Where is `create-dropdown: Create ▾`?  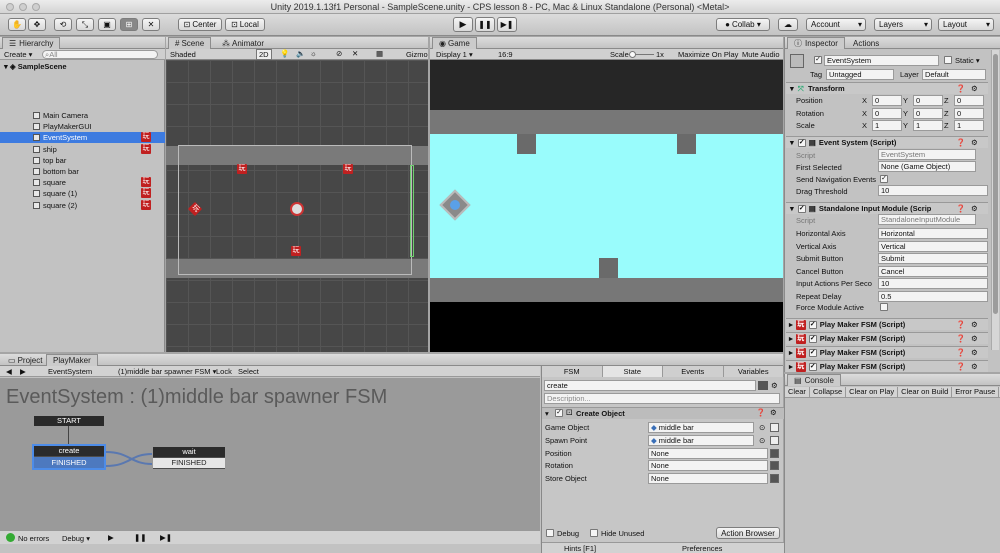 create-dropdown: Create ▾ is located at coordinates (18, 54).